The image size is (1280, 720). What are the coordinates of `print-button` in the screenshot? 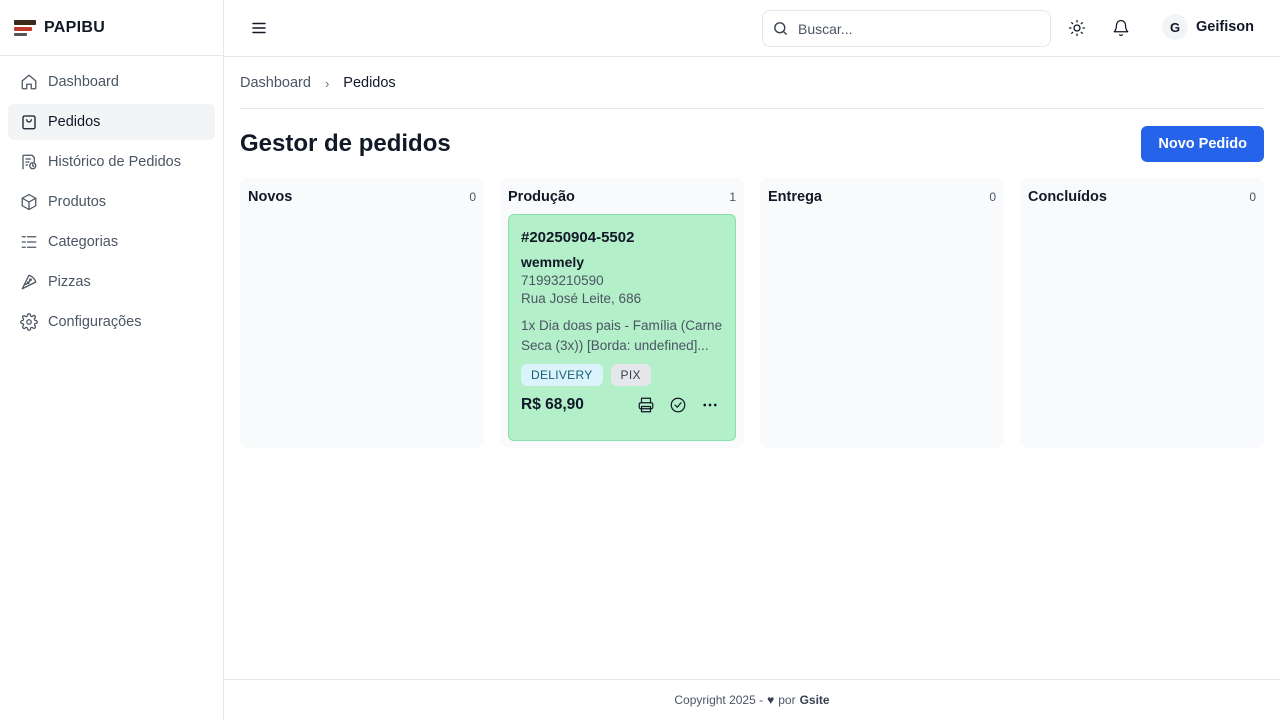 It's located at (646, 405).